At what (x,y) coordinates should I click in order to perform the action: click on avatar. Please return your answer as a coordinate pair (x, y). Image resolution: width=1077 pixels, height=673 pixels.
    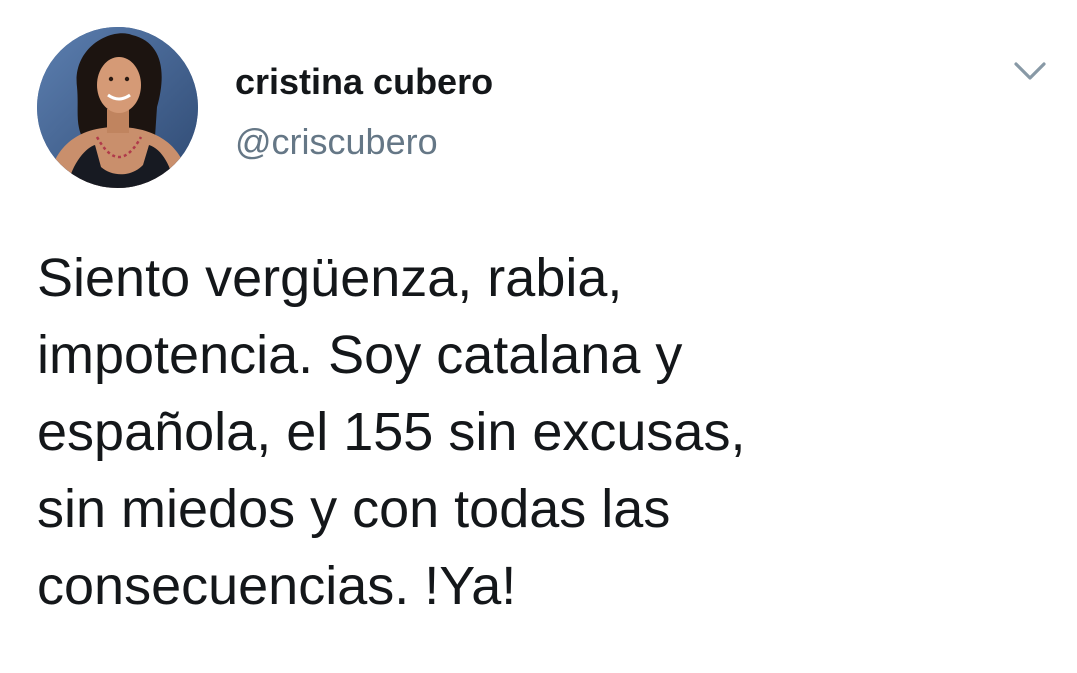
    Looking at the image, I should click on (117, 107).